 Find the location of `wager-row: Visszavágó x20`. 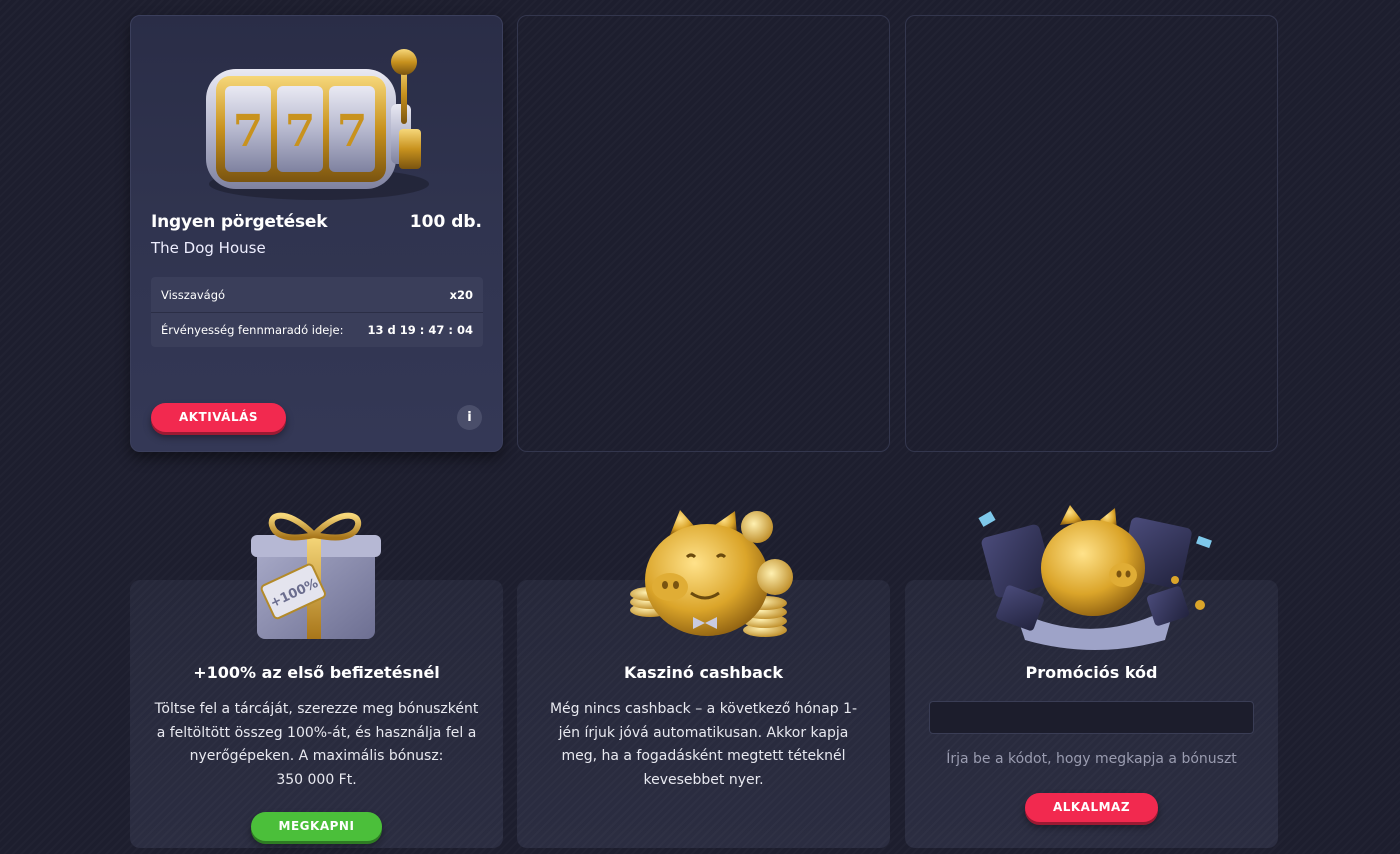

wager-row: Visszavágó x20 is located at coordinates (317, 294).